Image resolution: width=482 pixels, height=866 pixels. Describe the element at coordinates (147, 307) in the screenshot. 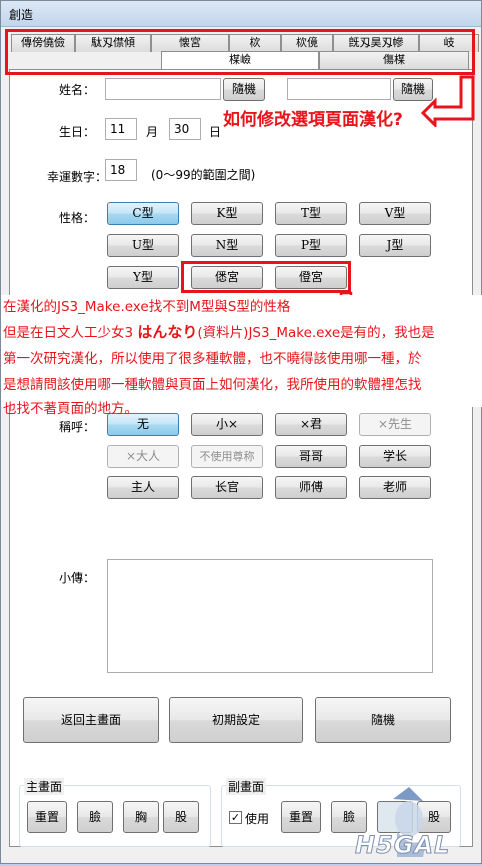

I see `annotation-line-1: 在漢化的JS3_Make.exe找不到M型與S型的性格` at that location.